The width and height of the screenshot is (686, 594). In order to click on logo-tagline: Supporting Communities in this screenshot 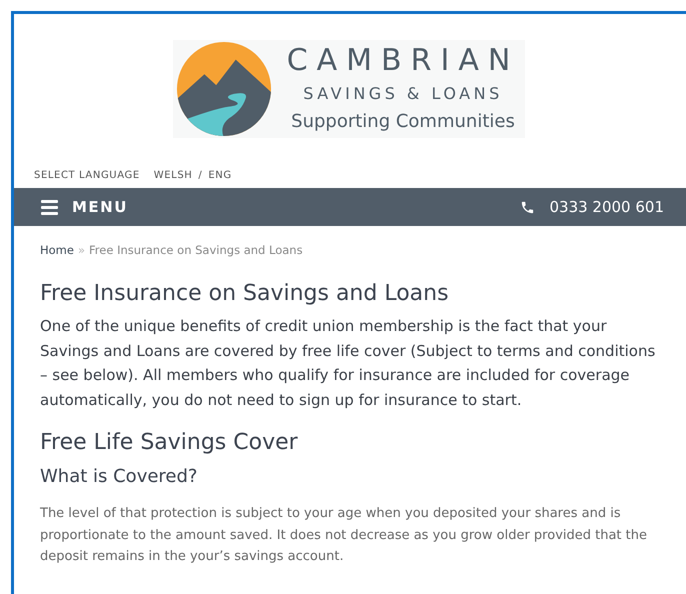, I will do `click(403, 122)`.